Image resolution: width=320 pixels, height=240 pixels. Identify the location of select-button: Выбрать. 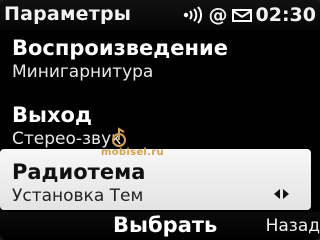
(165, 225).